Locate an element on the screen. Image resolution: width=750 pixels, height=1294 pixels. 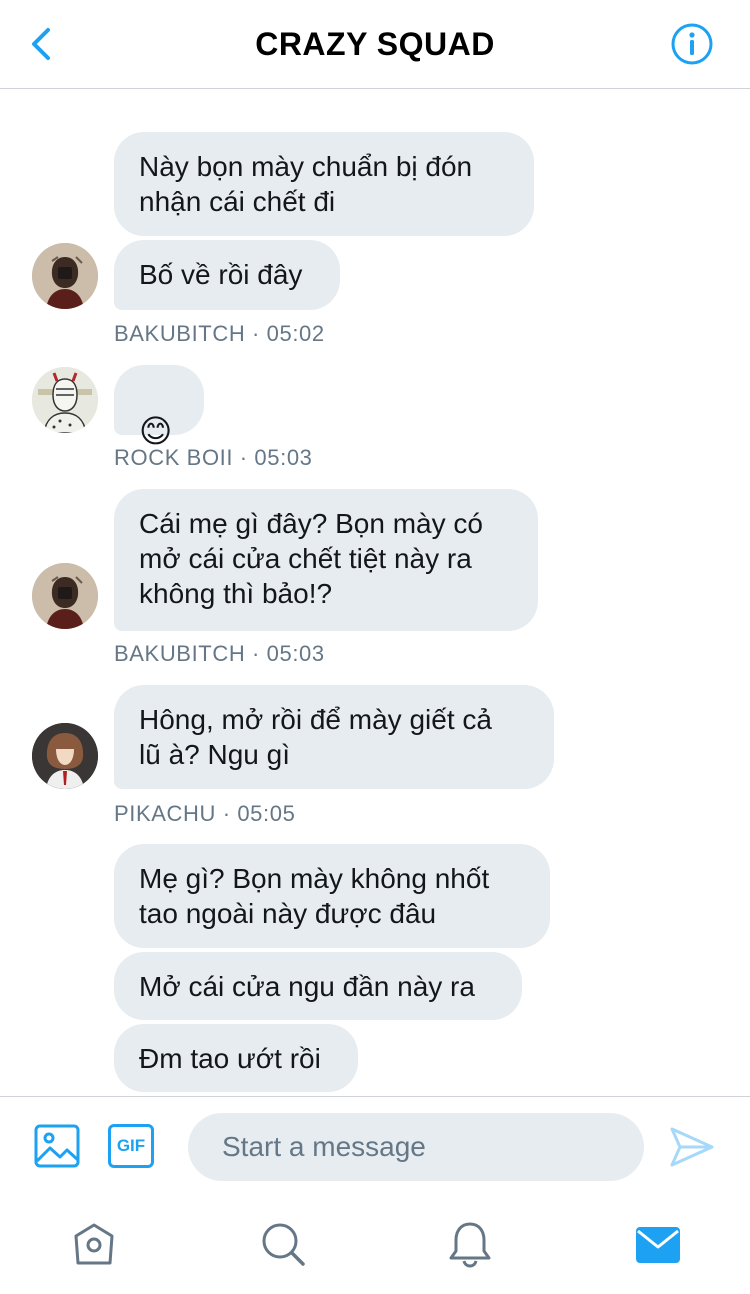
send-icon is located at coordinates (692, 1147).